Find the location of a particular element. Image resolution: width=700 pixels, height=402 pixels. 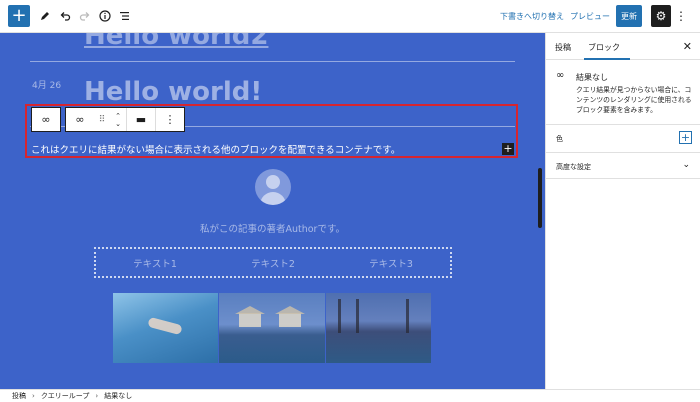

tab-block: ブロック is located at coordinates (604, 47).